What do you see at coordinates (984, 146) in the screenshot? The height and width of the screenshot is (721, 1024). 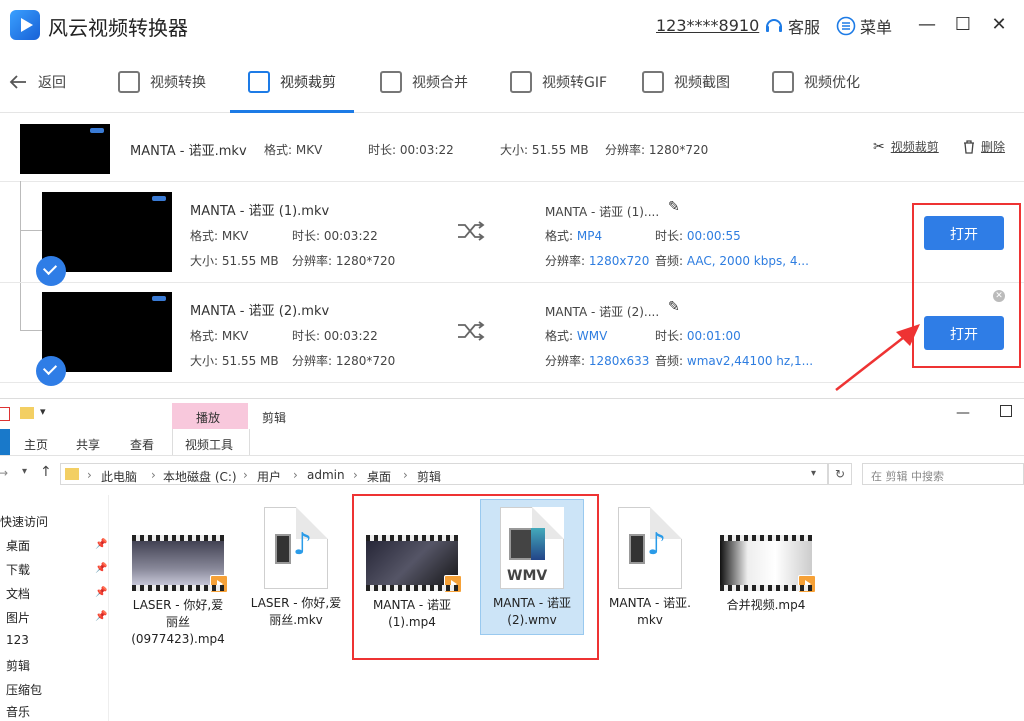 I see `delete-link: 删除` at bounding box center [984, 146].